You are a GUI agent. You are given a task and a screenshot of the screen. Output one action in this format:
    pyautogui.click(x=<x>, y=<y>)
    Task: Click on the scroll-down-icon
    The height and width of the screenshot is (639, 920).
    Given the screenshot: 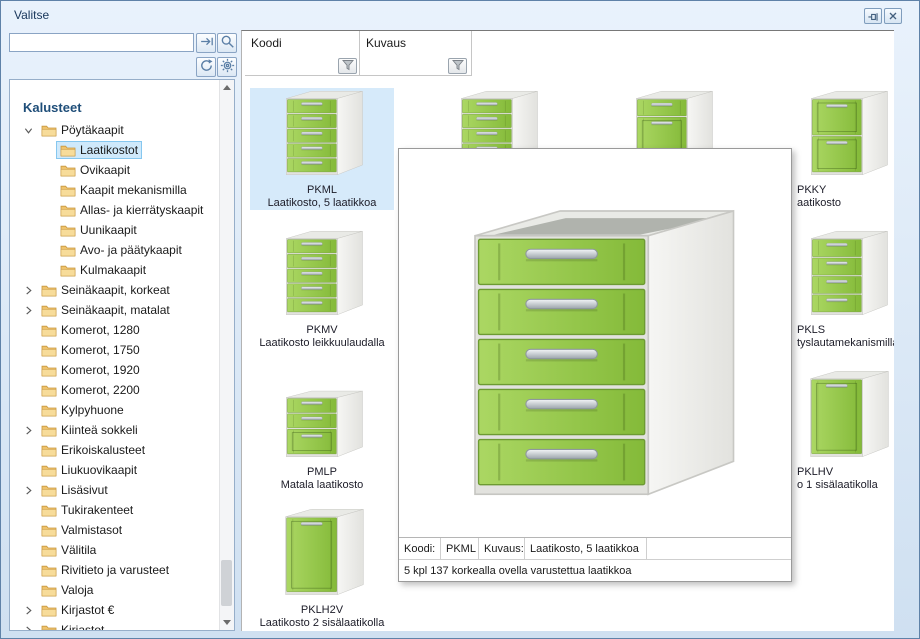 What is the action you would take?
    pyautogui.click(x=227, y=622)
    